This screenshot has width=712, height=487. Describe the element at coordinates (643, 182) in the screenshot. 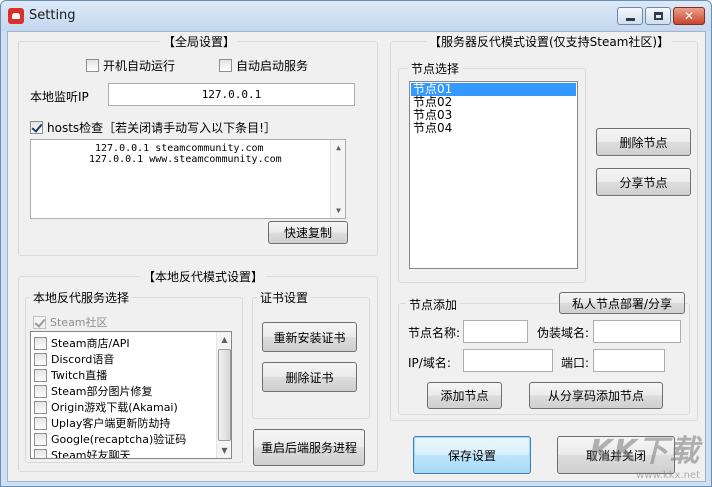

I see `share-node-button: 分享节点` at that location.